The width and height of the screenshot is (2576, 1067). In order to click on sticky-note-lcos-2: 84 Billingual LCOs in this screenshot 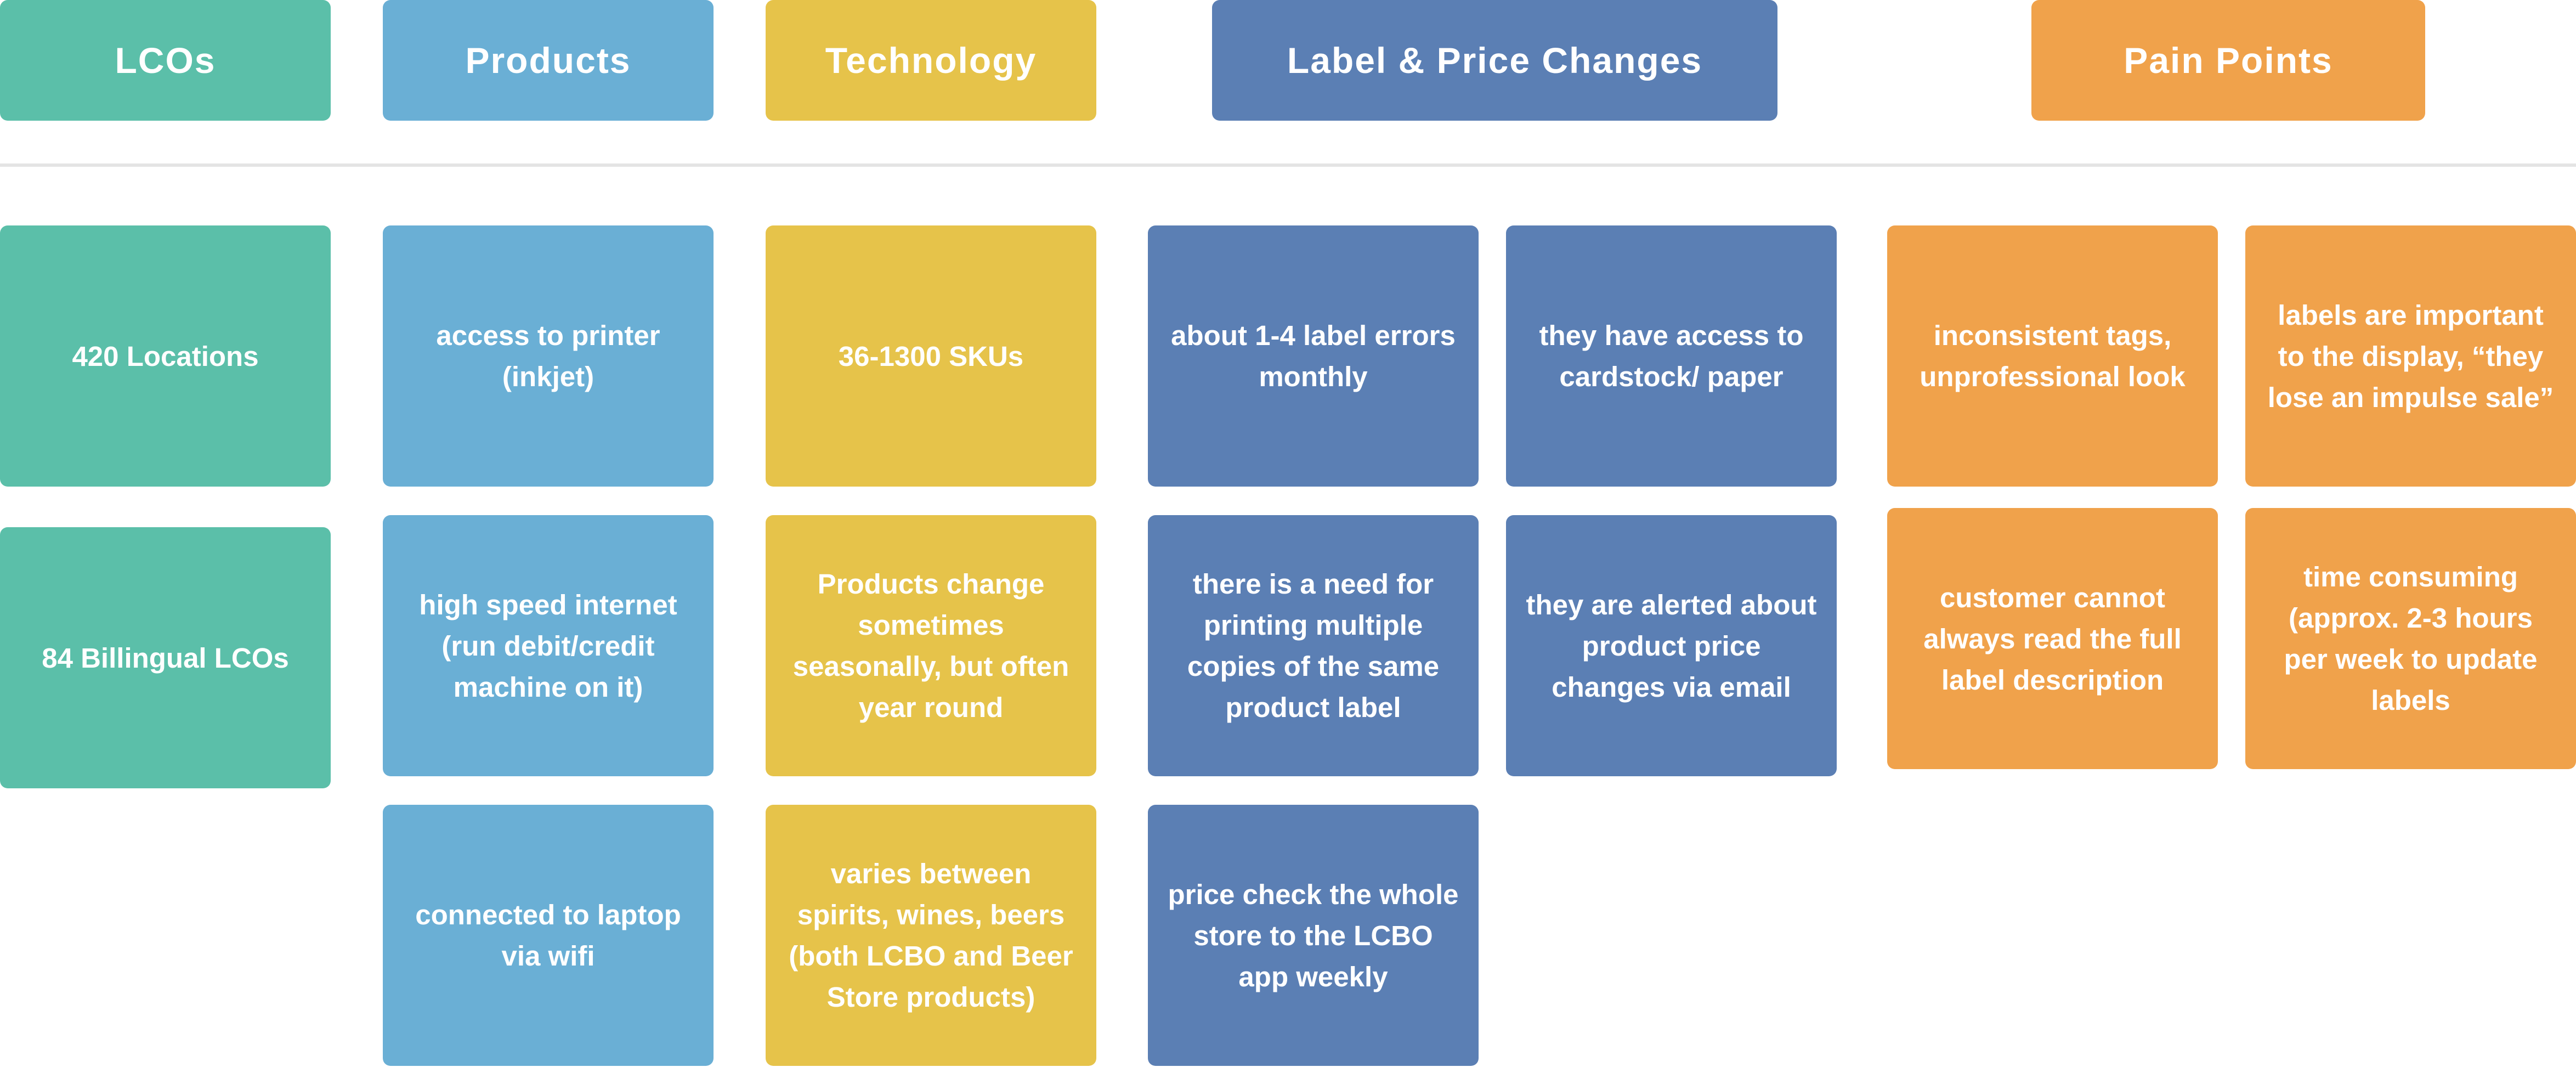, I will do `click(165, 657)`.